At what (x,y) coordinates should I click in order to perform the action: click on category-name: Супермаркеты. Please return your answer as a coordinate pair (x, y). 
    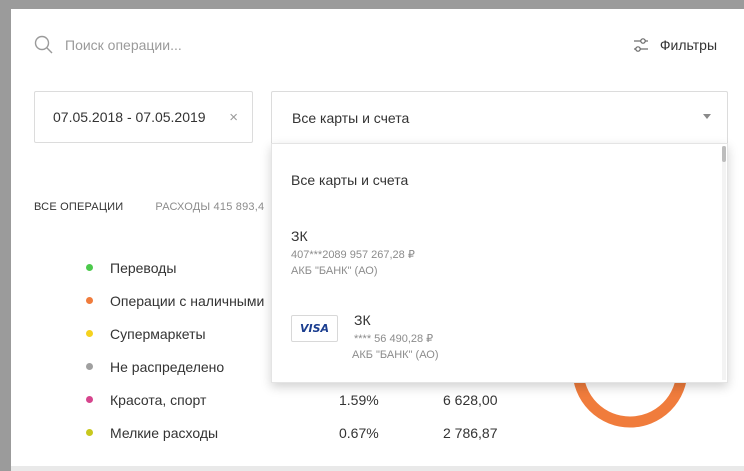
    Looking at the image, I should click on (158, 334).